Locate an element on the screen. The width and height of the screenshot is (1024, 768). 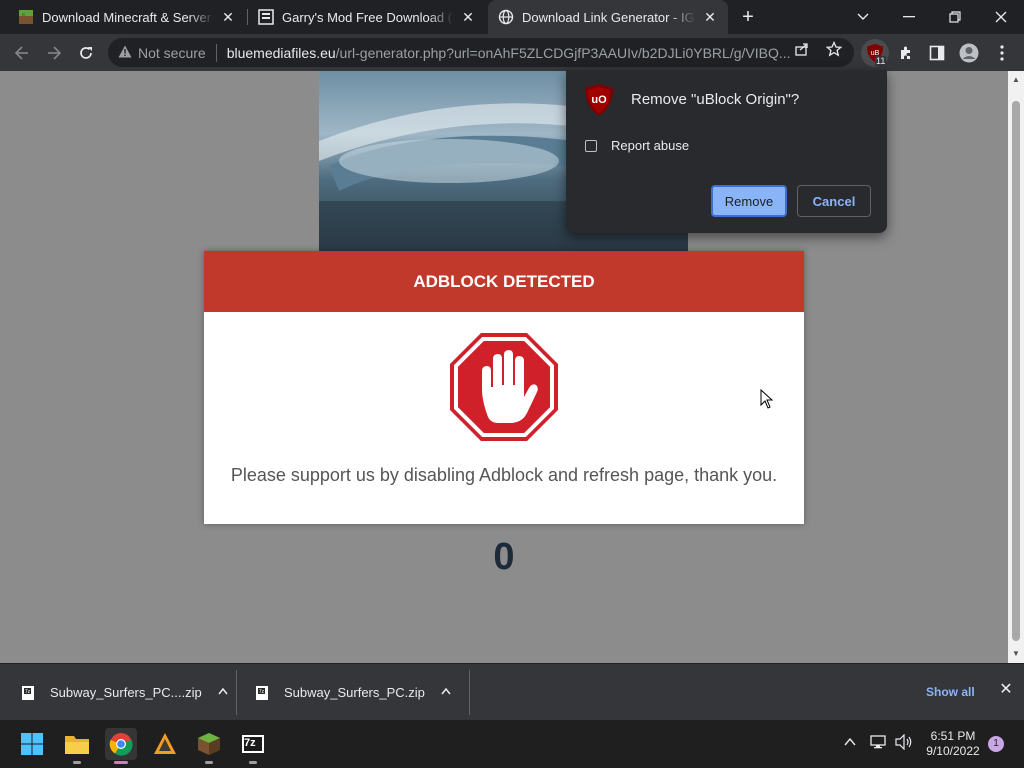
warning-icon is located at coordinates (125, 53).